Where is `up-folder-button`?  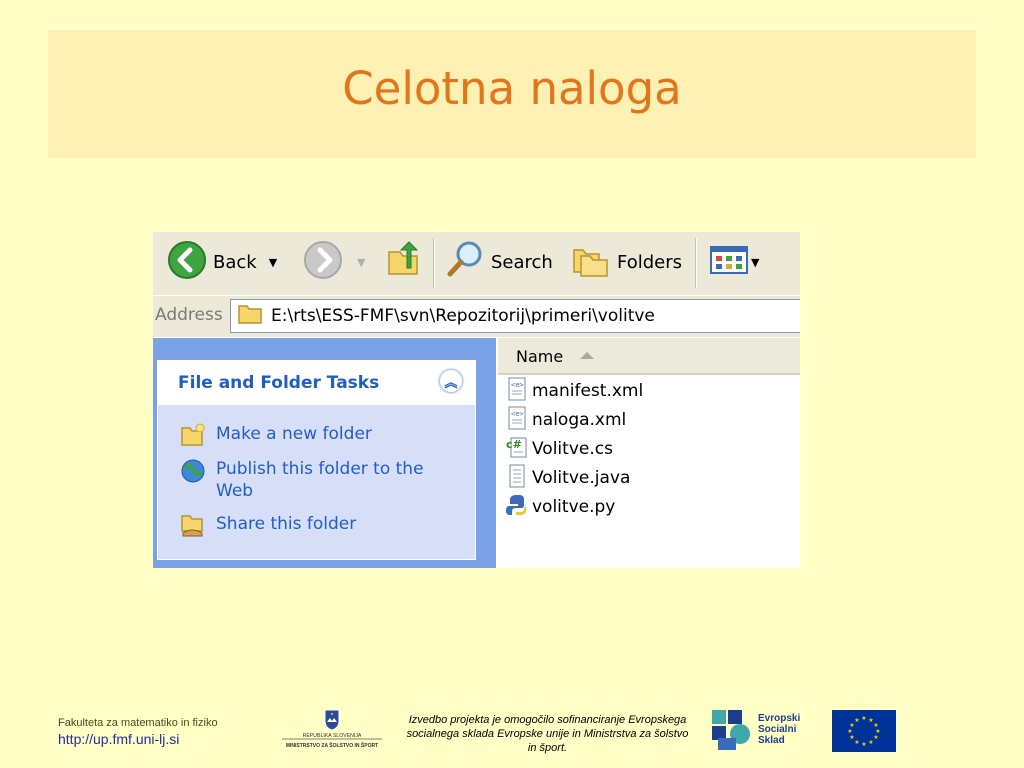
up-folder-button is located at coordinates (404, 262).